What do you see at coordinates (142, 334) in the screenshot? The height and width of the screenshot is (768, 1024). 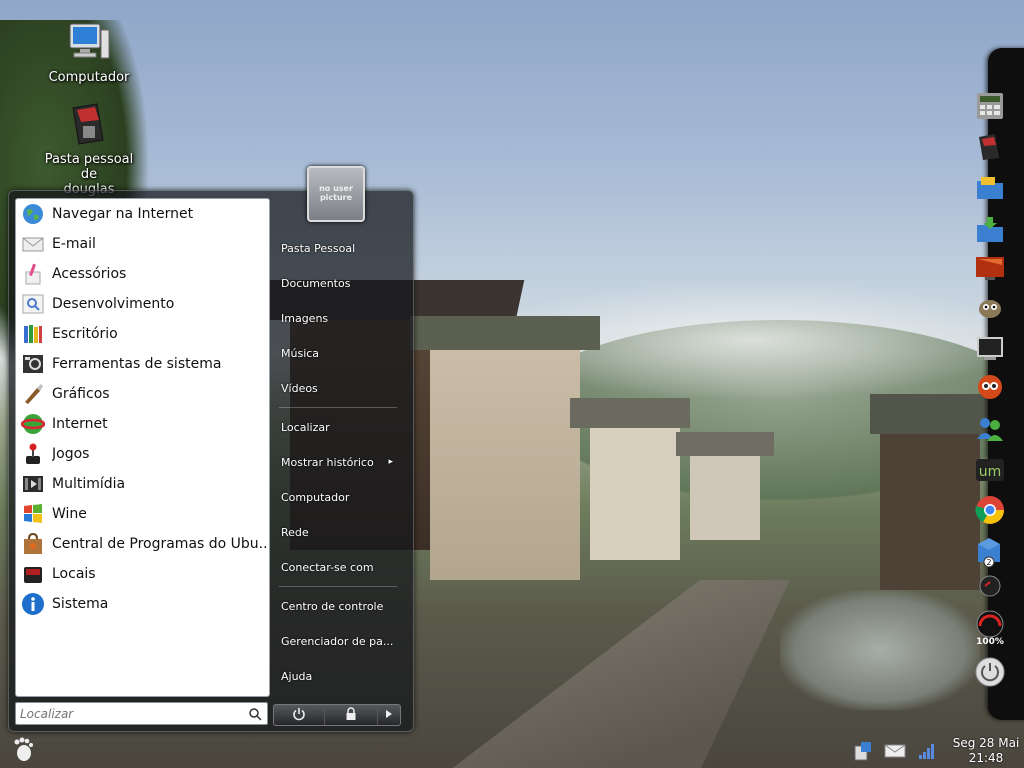 I see `app-item-office: Escritório` at bounding box center [142, 334].